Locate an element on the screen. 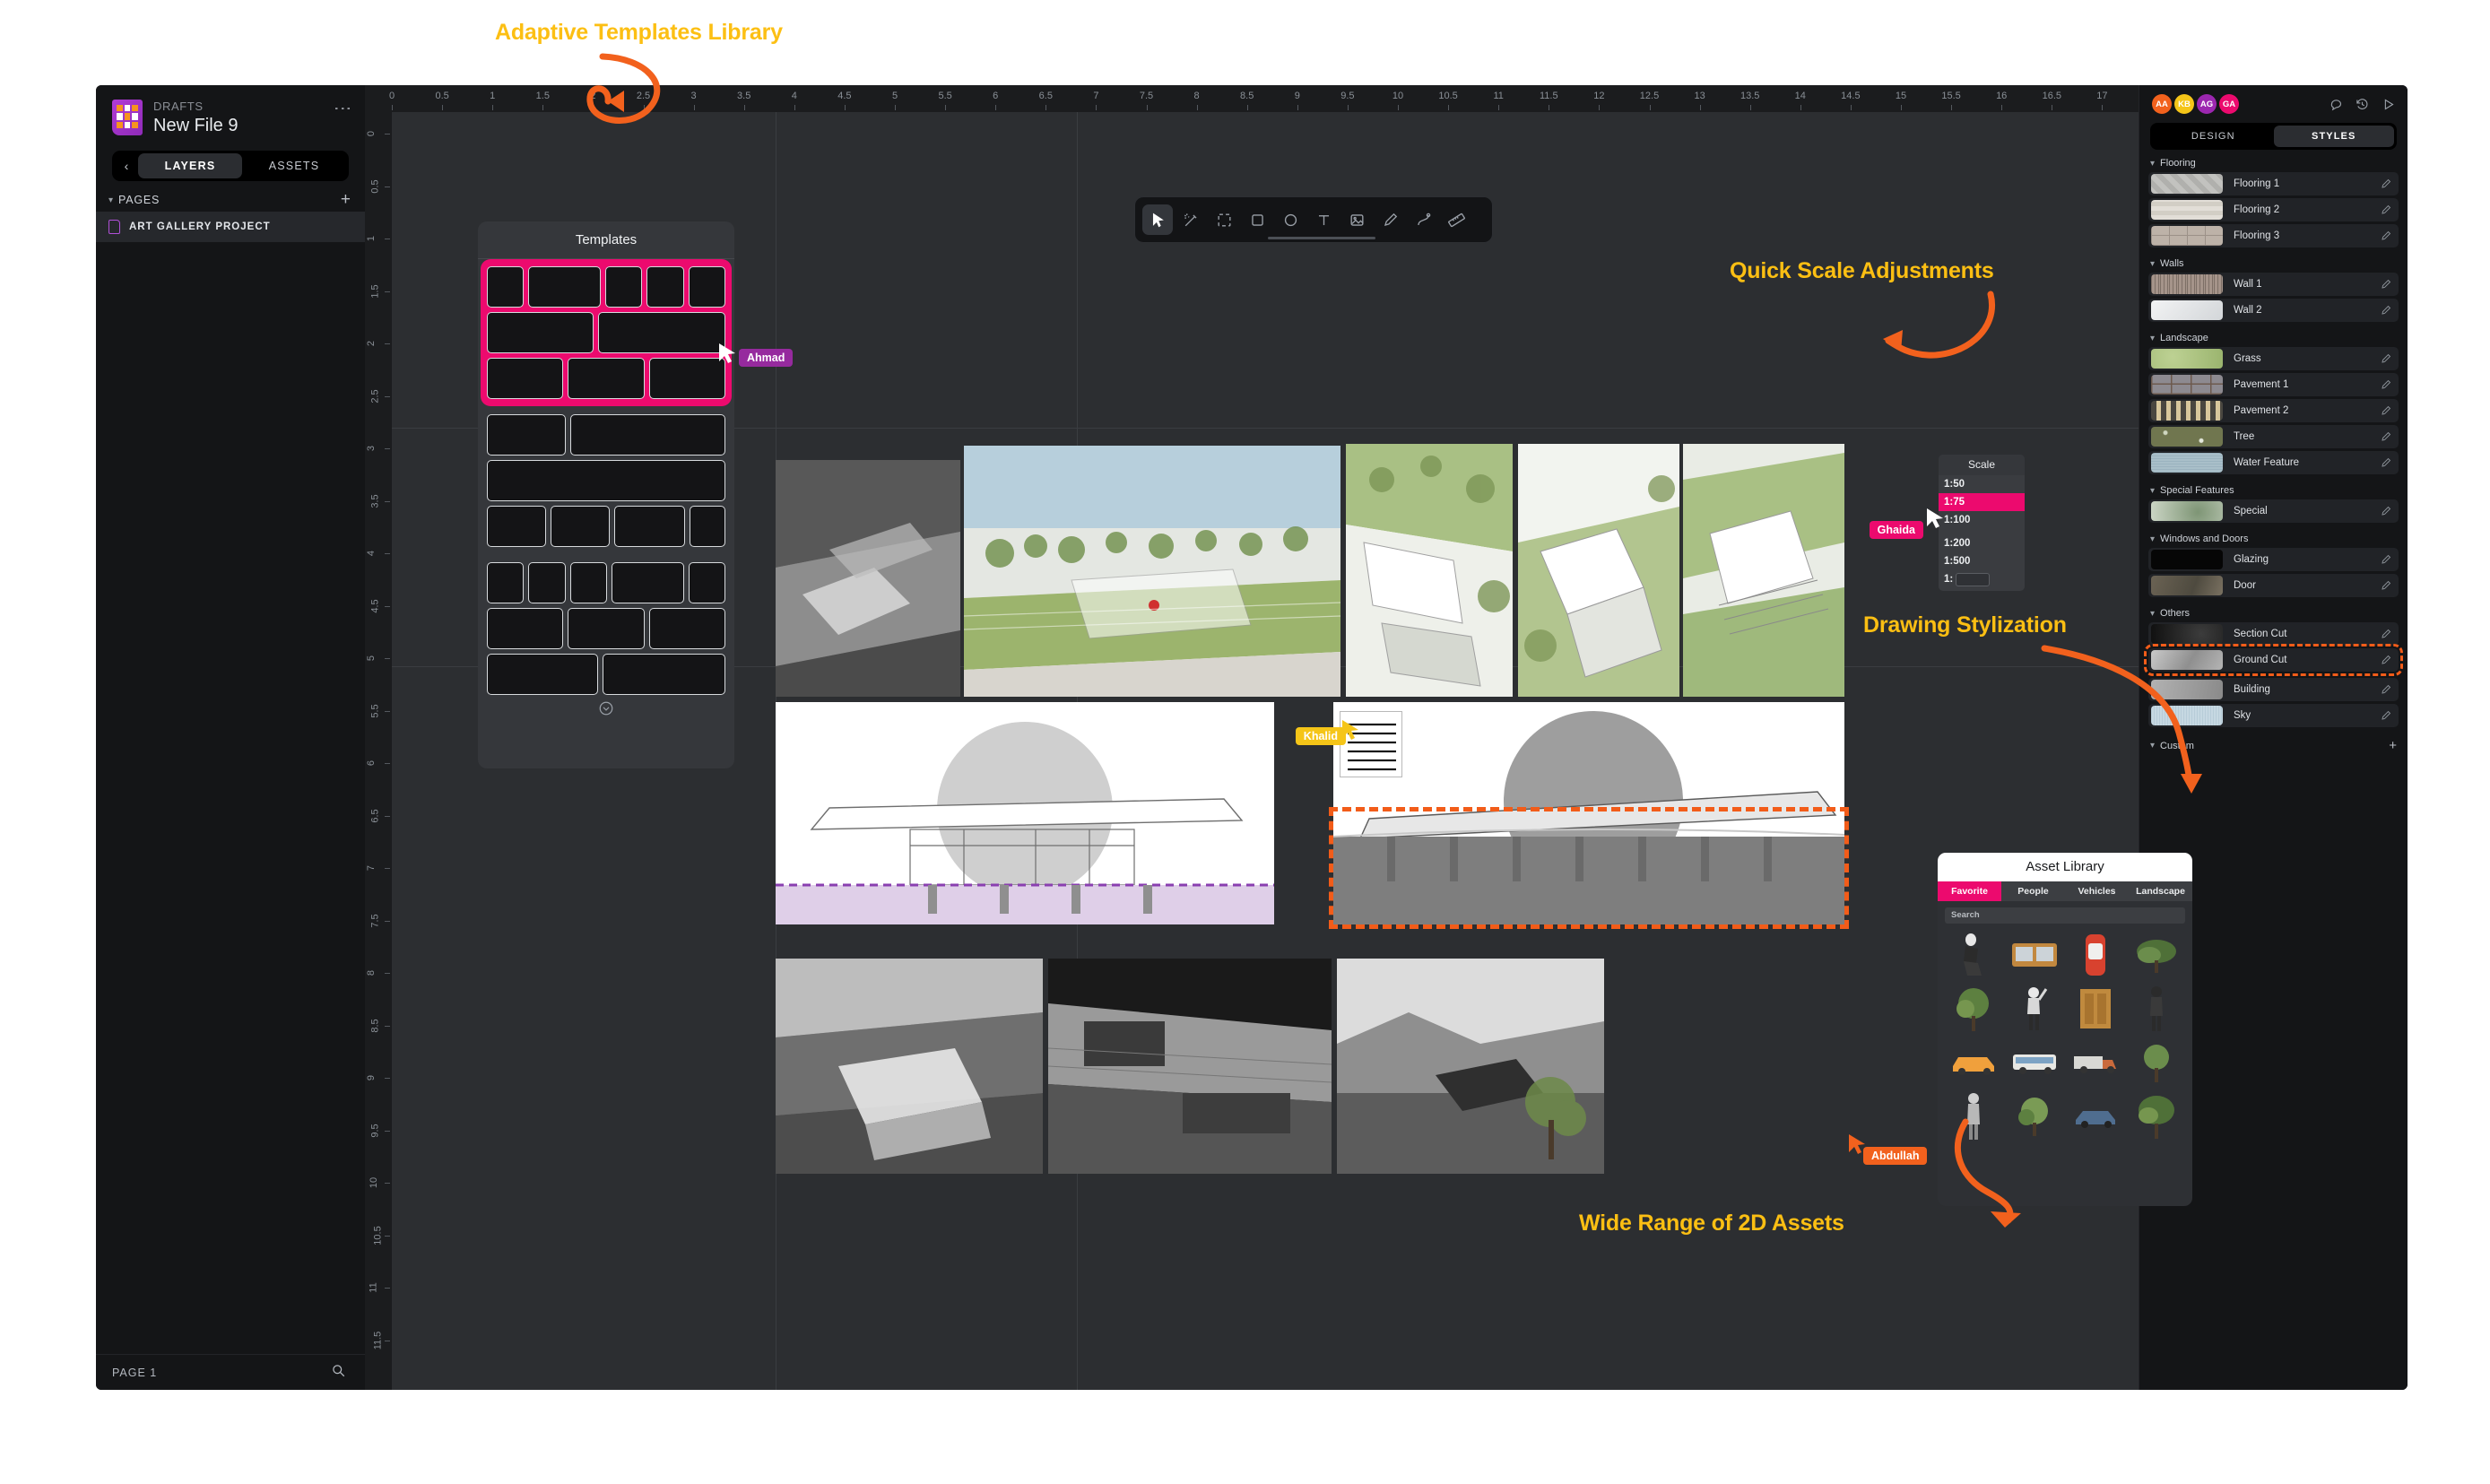  artboard-photo-landscape is located at coordinates (1470, 1066).